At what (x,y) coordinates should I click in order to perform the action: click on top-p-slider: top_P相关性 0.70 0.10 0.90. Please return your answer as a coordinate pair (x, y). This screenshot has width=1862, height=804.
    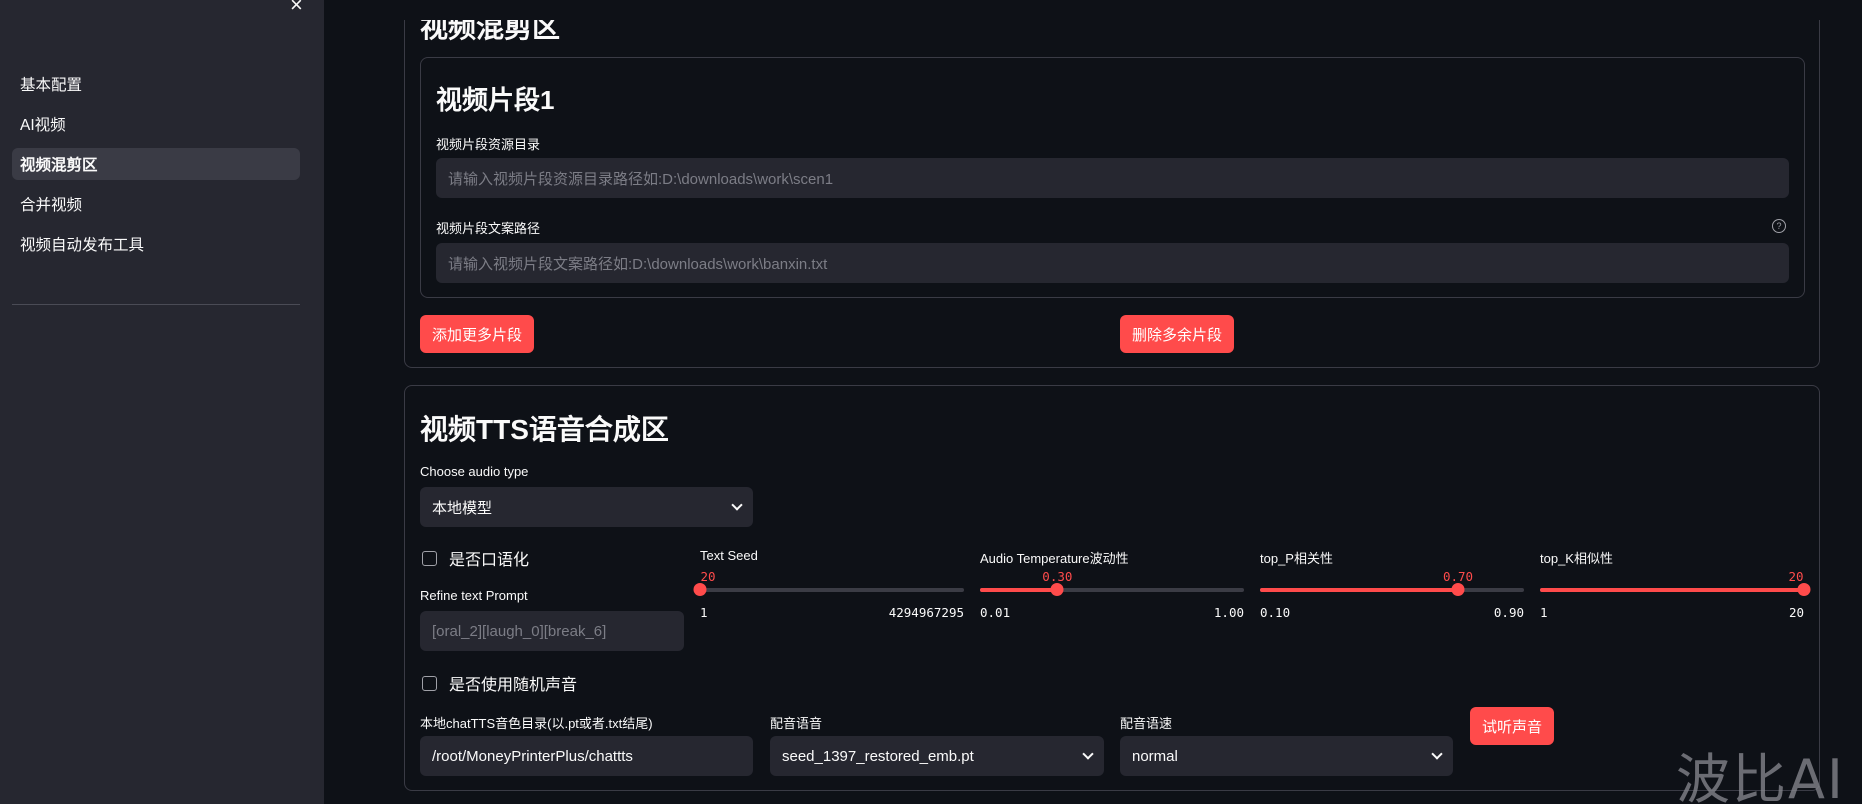
    Looking at the image, I should click on (1392, 588).